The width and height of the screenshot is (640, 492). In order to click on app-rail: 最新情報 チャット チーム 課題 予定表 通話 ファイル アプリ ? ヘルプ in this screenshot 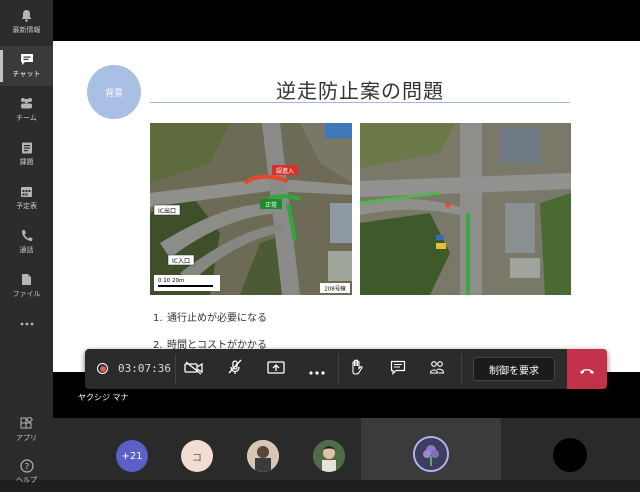, I will do `click(26, 242)`.